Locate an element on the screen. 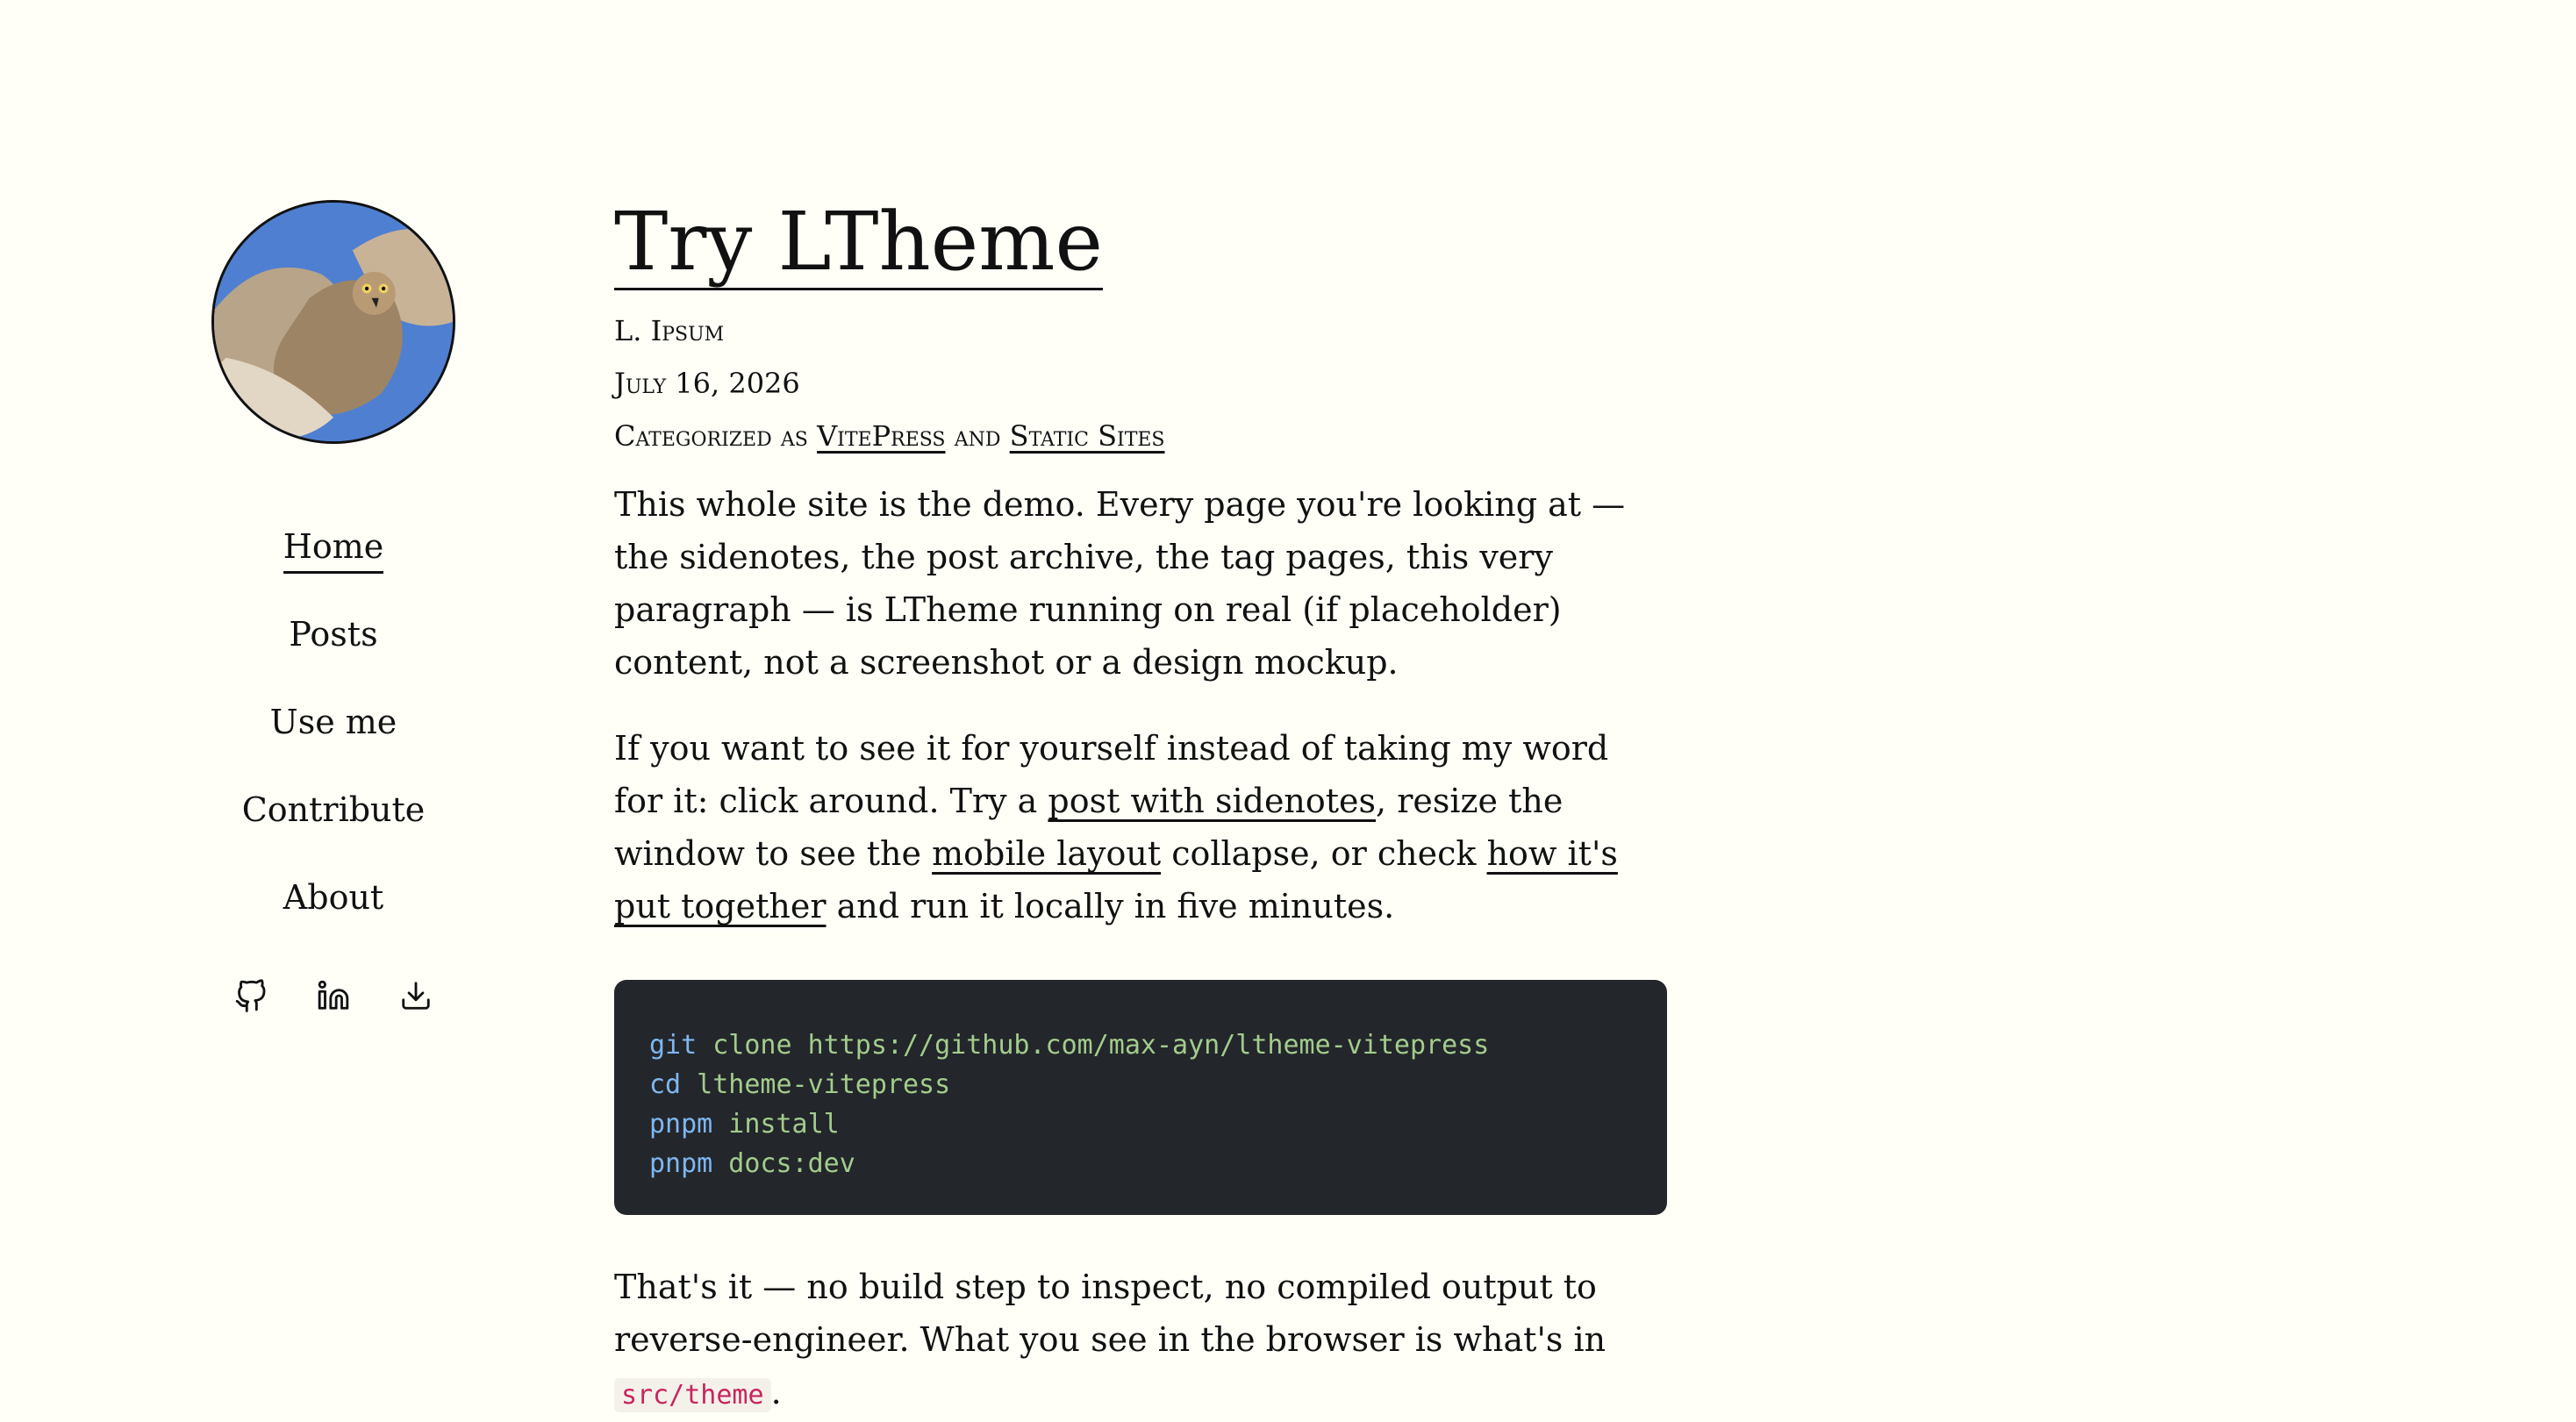 The width and height of the screenshot is (2576, 1422). main-nav: Home Posts Use me Contribute About is located at coordinates (334, 748).